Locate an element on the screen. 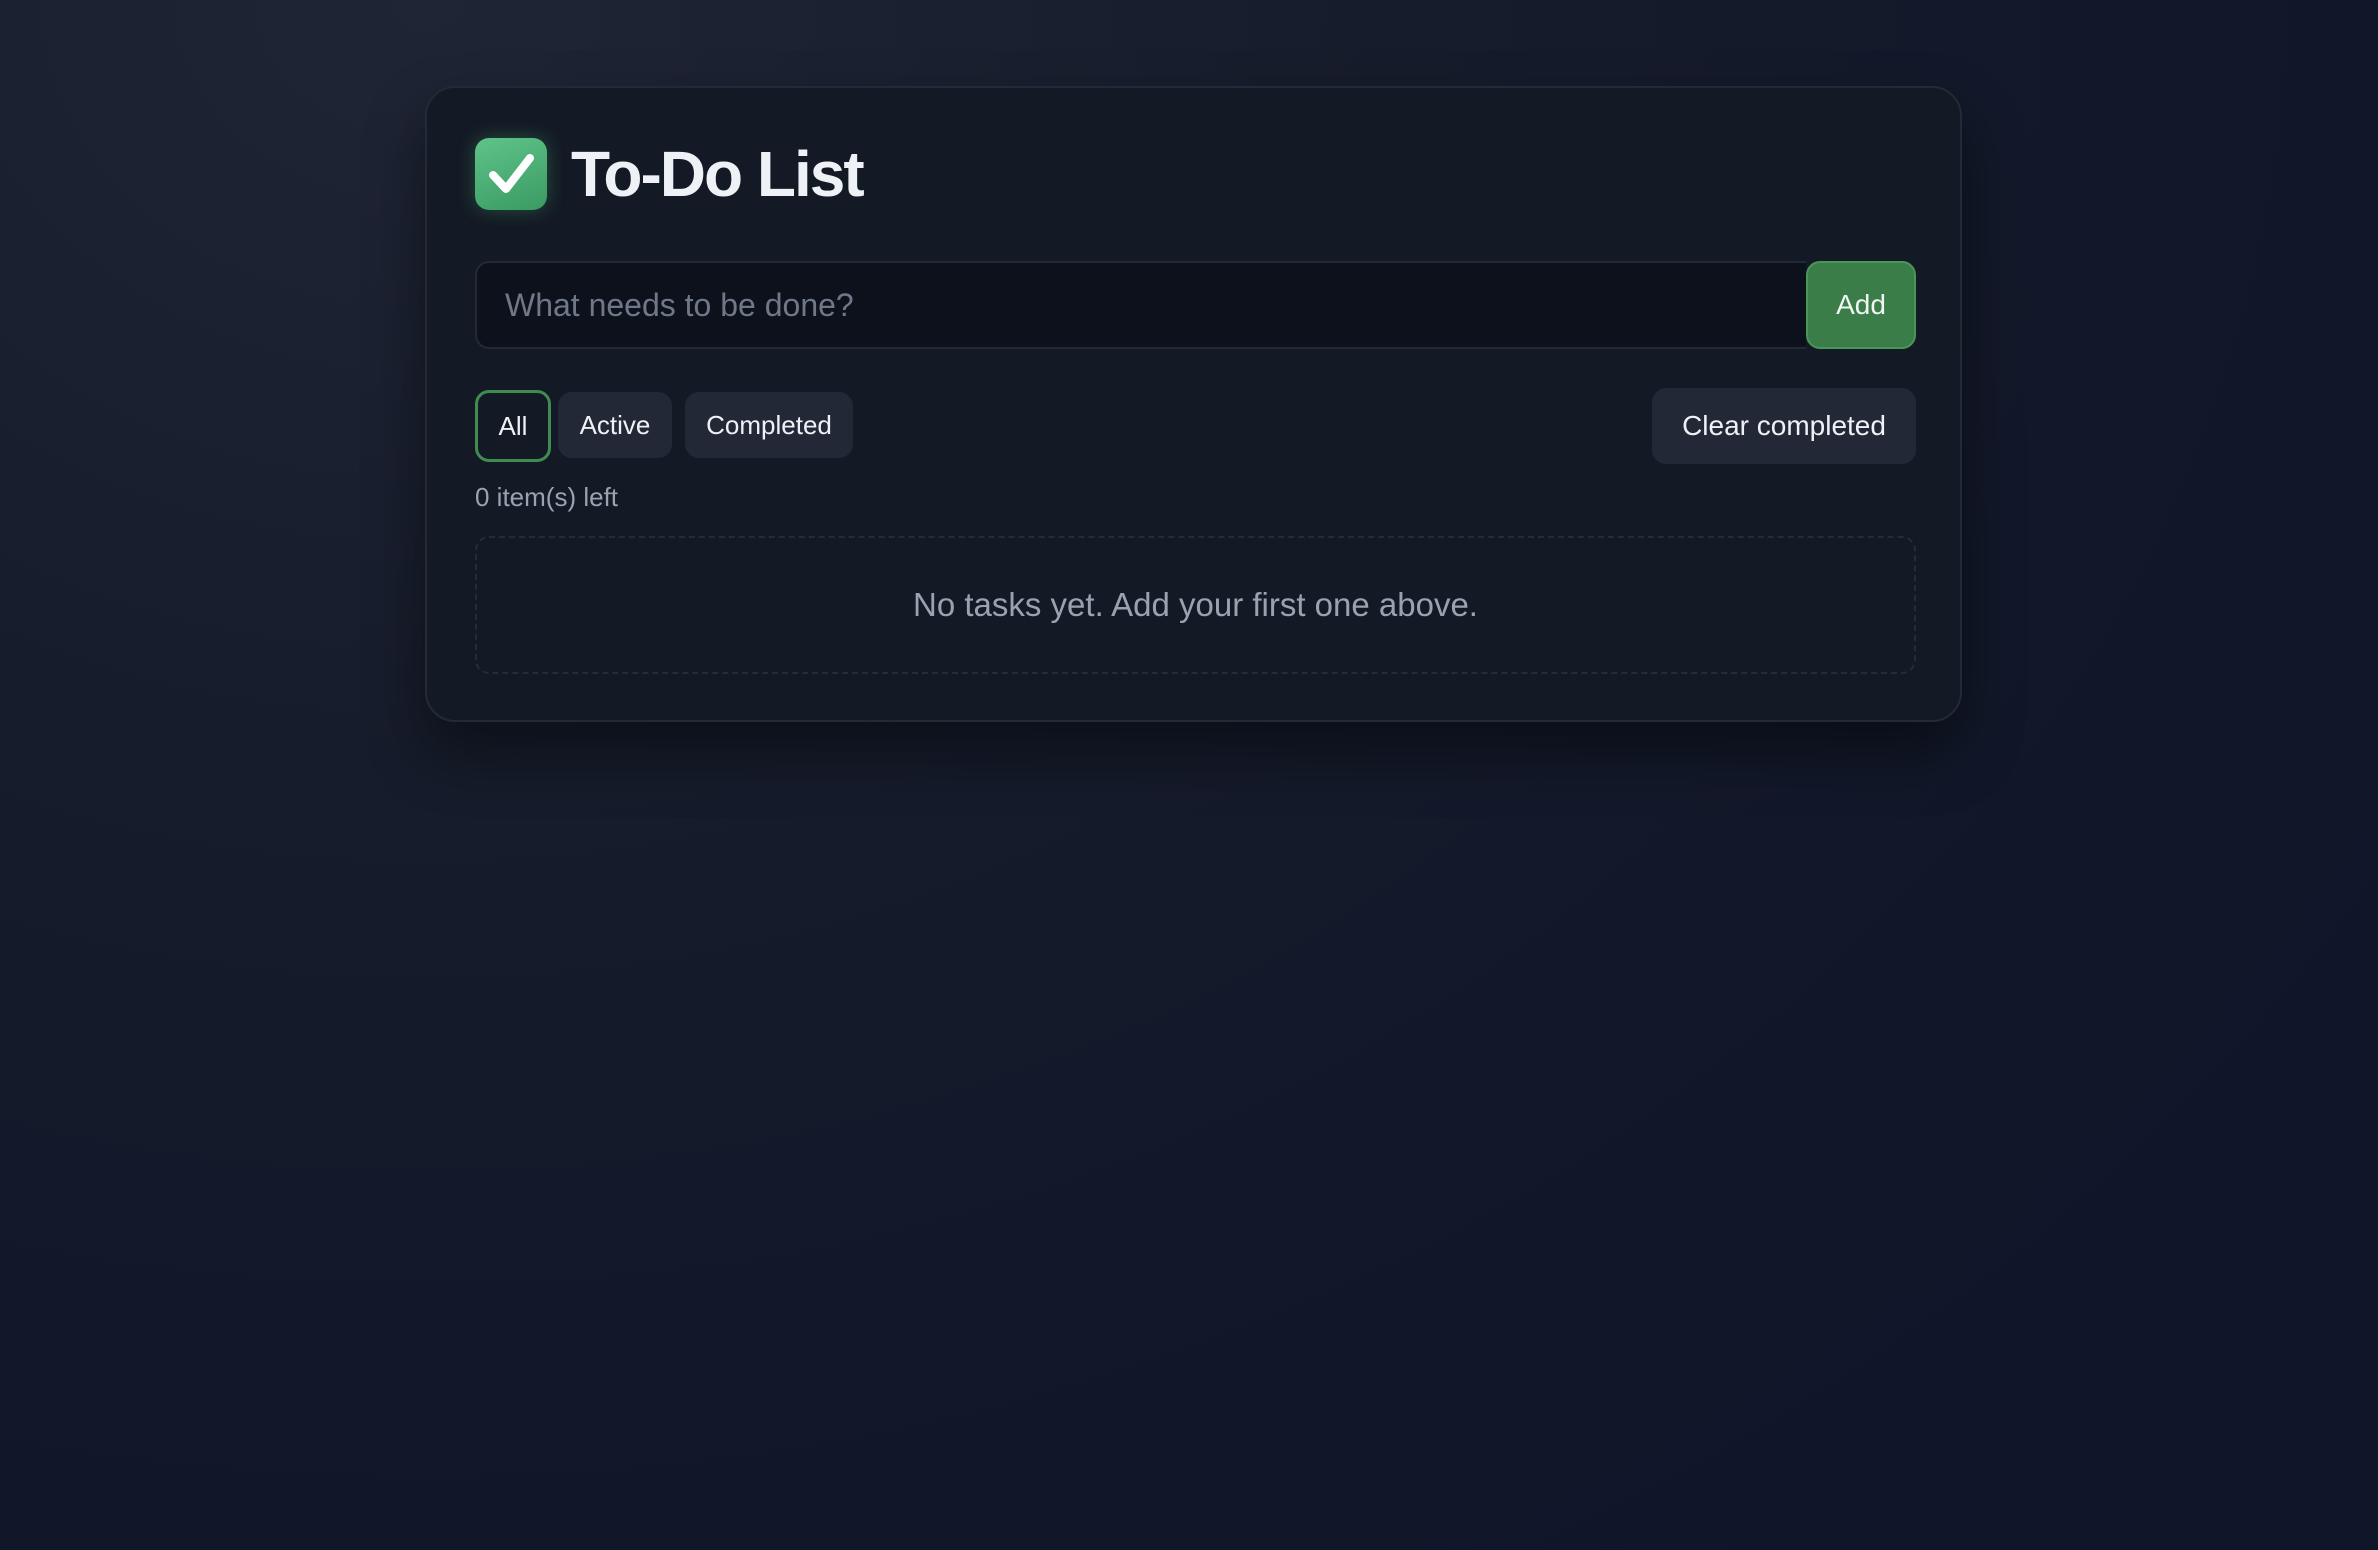 The width and height of the screenshot is (2378, 1550). filter-all-button: All is located at coordinates (513, 426).